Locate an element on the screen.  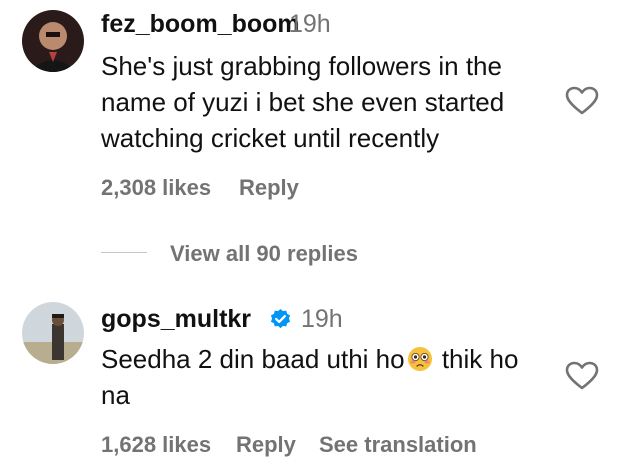
comment-text-part: Seedha 2 din baad uthi ho is located at coordinates (253, 359).